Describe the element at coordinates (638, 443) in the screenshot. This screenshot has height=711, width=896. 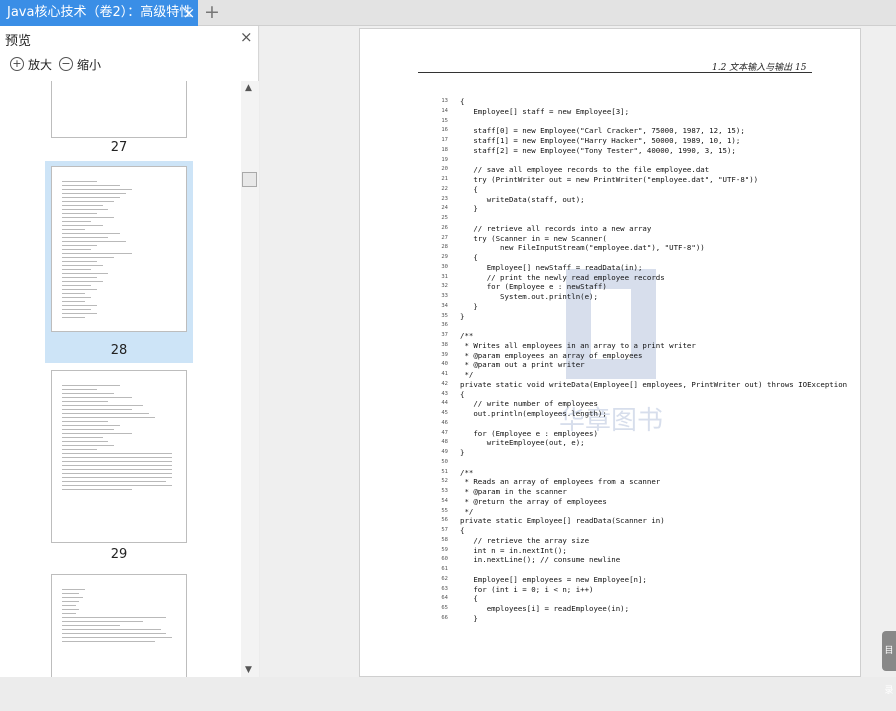
I see `code-line: 48 writeEmployee(out, e);` at that location.